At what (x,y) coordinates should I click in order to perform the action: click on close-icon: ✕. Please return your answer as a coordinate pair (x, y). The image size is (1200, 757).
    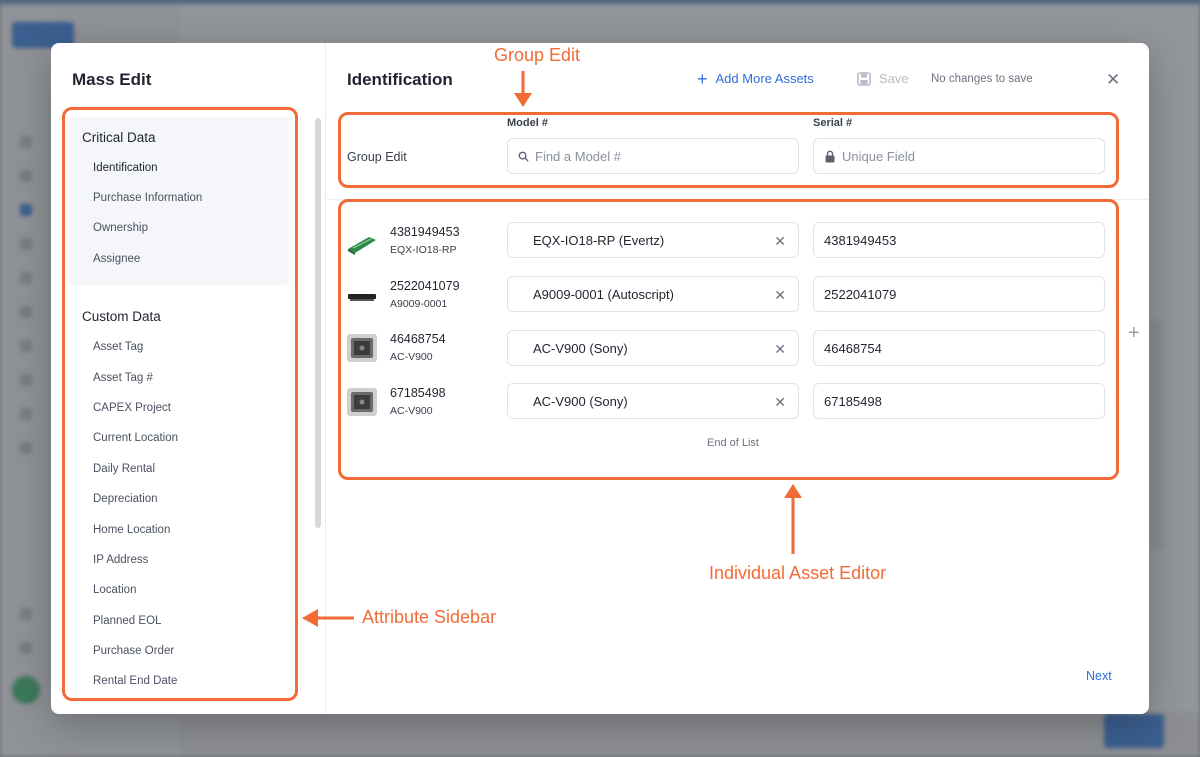
    Looking at the image, I should click on (1113, 80).